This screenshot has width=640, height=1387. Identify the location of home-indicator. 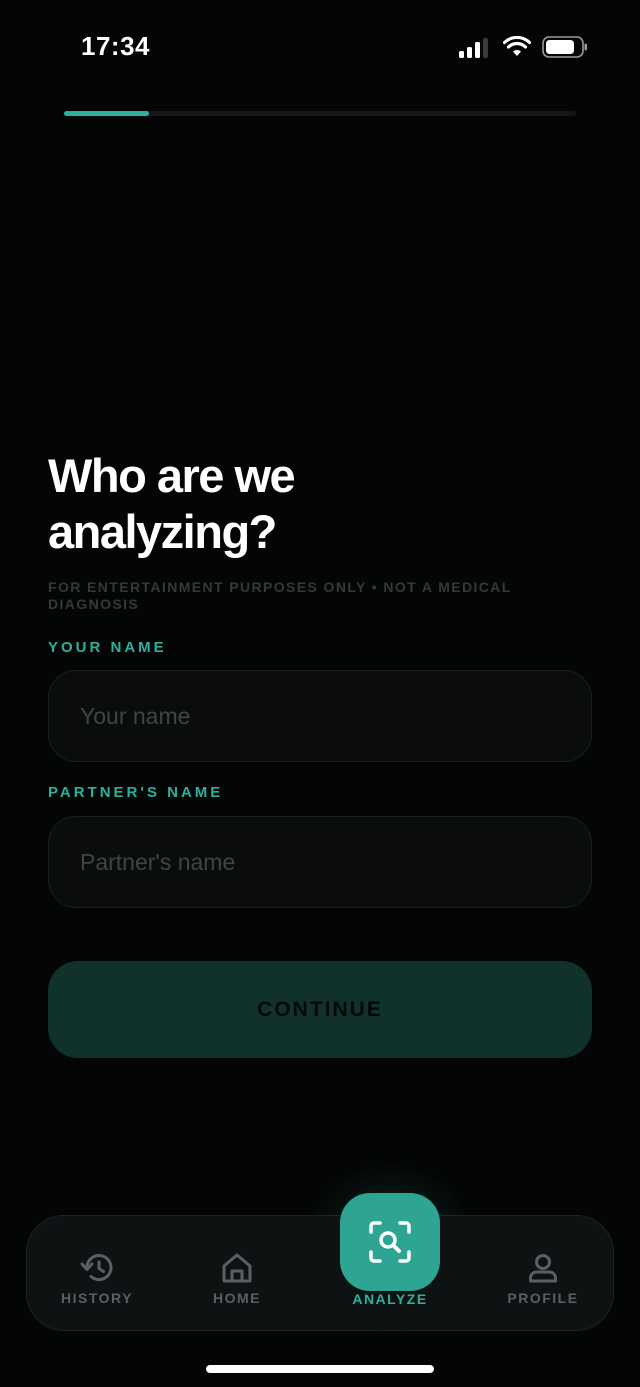
(320, 1369).